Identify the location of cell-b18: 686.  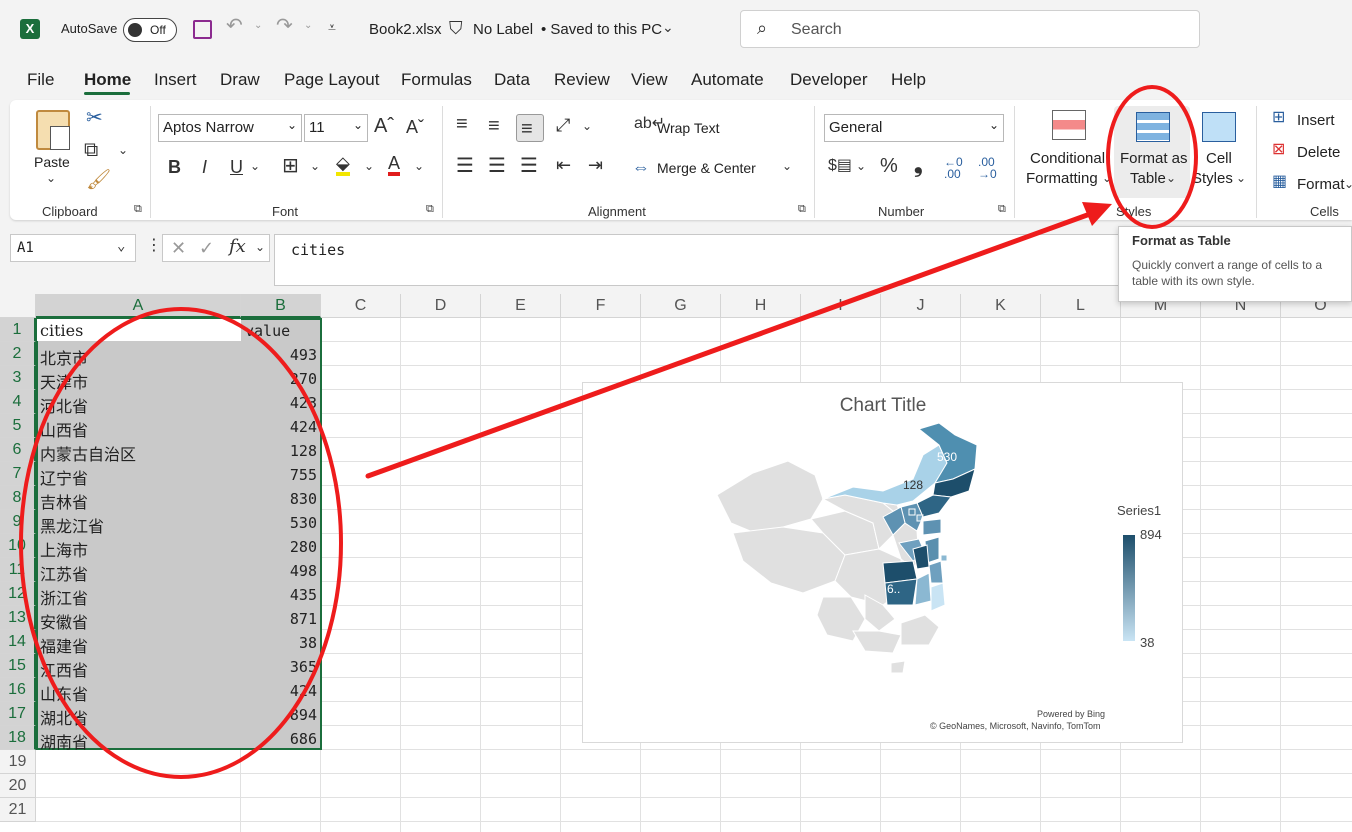
(281, 738).